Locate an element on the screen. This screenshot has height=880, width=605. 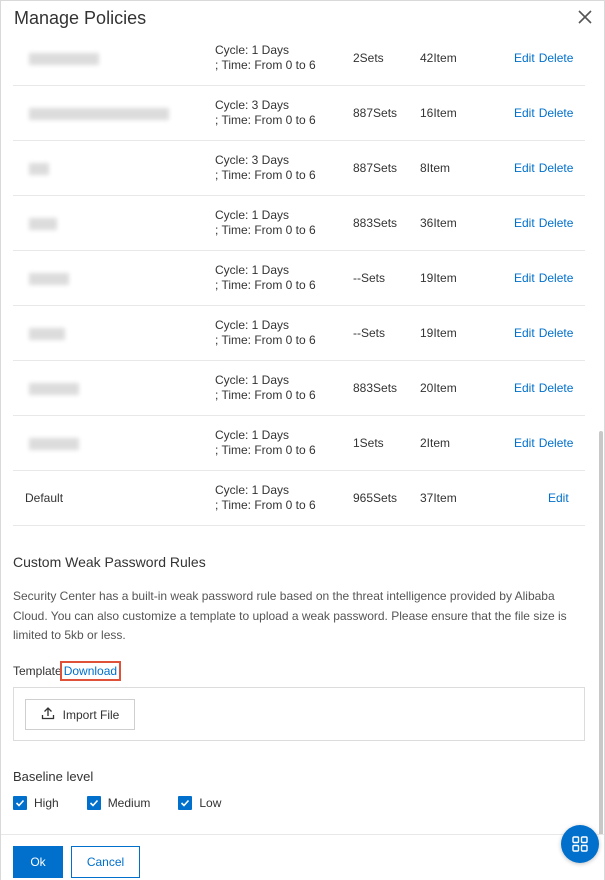
sets-cell: 965Sets is located at coordinates (375, 498).